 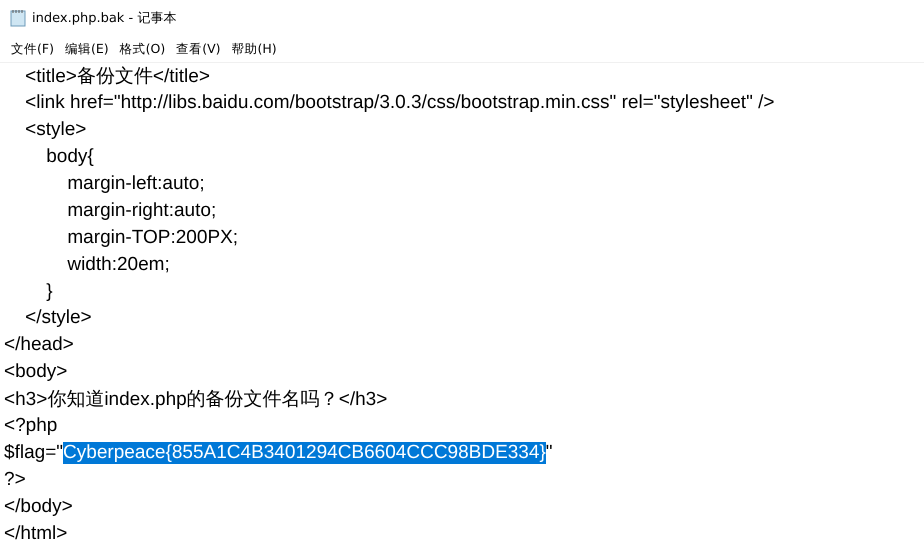 I want to click on code-text: </style>, so click(x=58, y=318).